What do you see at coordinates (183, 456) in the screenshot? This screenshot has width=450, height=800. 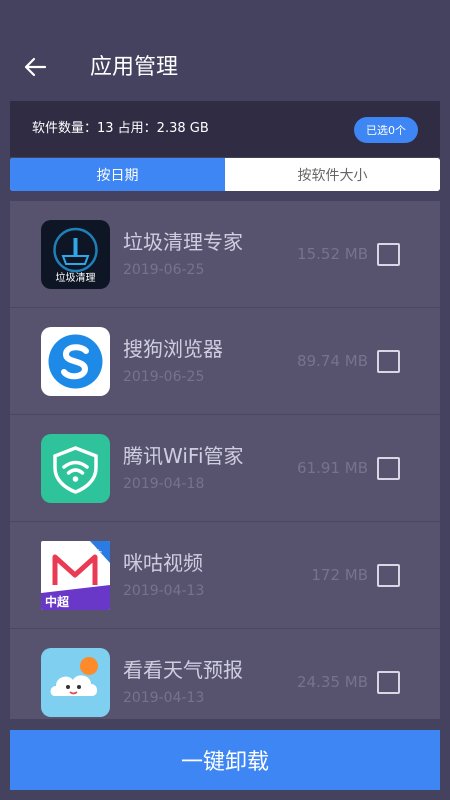 I see `app-name: 腾讯WiFi管家` at bounding box center [183, 456].